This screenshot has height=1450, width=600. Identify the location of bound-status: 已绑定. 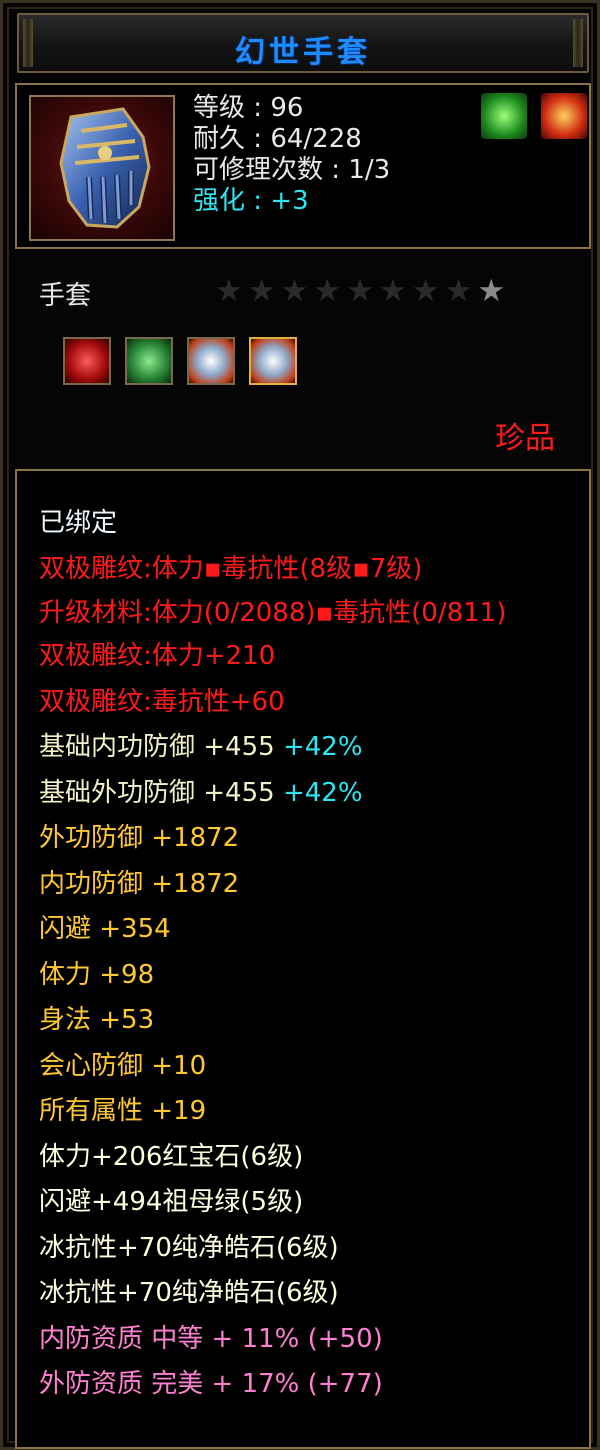
(78, 523).